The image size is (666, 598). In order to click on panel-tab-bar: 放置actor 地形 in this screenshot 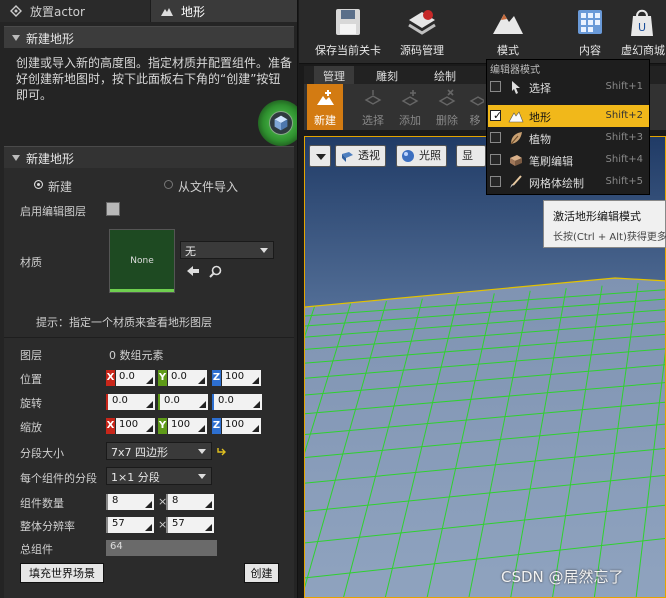, I will do `click(148, 11)`.